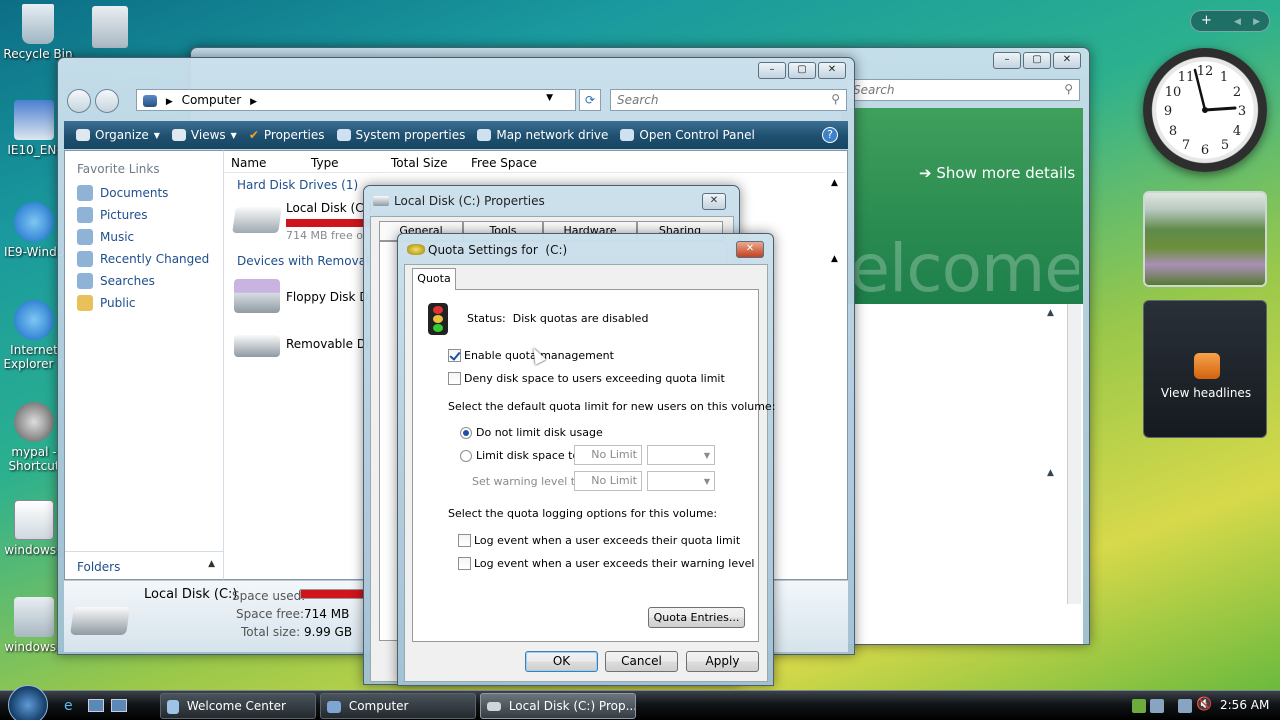  I want to click on address-bar: ▶ Computer ▶ ▼, so click(356, 100).